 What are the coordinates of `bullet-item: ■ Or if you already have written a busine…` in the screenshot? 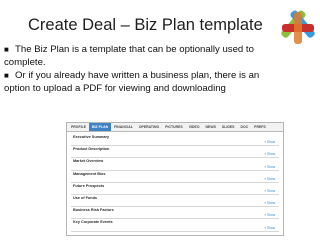 It's located at (139, 82).